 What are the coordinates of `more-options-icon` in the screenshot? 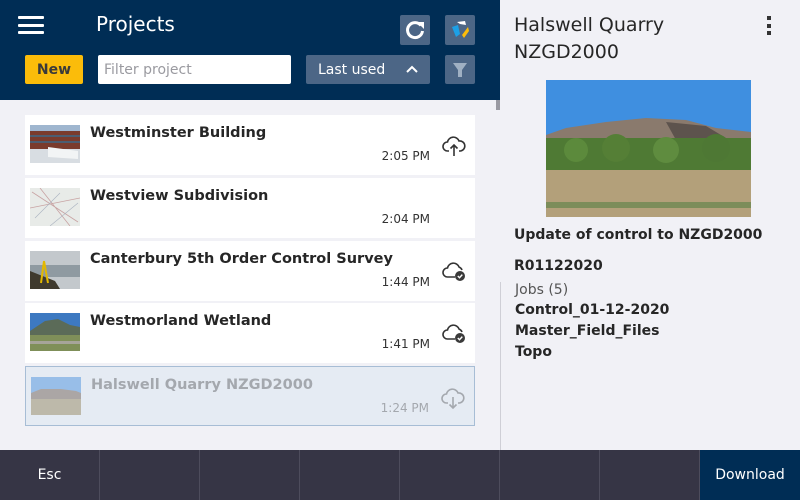 It's located at (769, 27).